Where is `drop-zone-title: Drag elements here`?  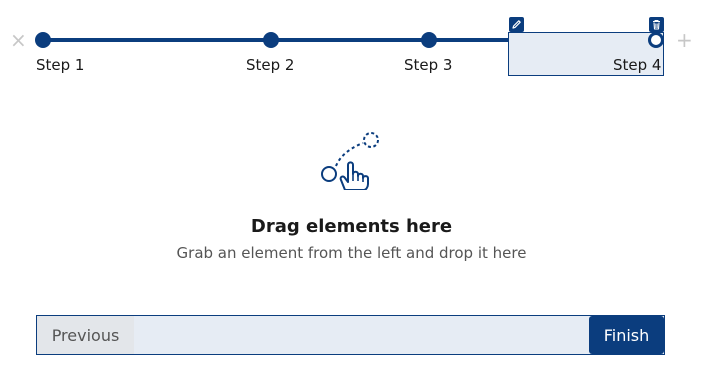
drop-zone-title: Drag elements here is located at coordinates (351, 226).